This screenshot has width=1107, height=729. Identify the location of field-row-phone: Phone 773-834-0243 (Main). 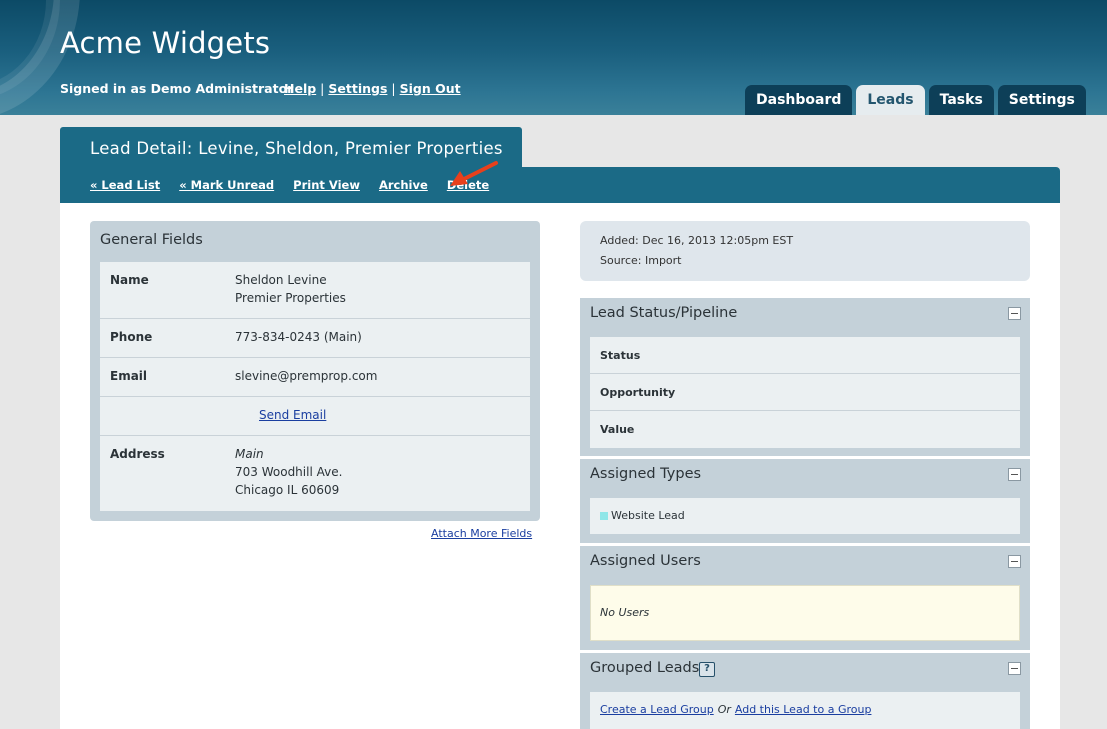
(315, 338).